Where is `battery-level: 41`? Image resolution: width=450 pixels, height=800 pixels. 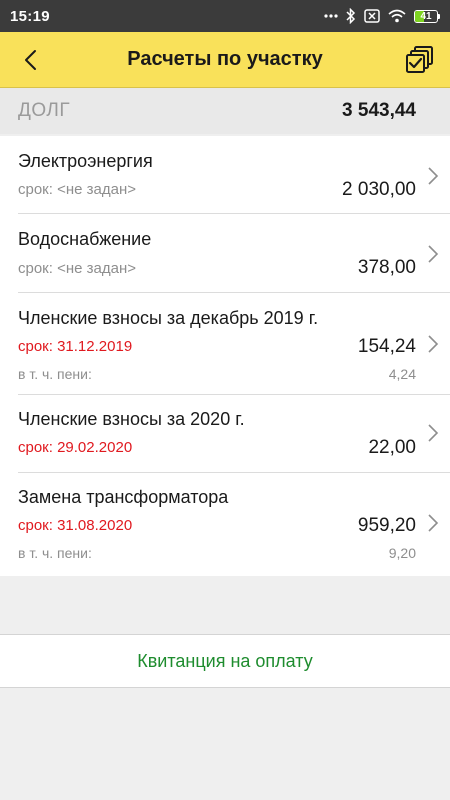
battery-level: 41 is located at coordinates (426, 16).